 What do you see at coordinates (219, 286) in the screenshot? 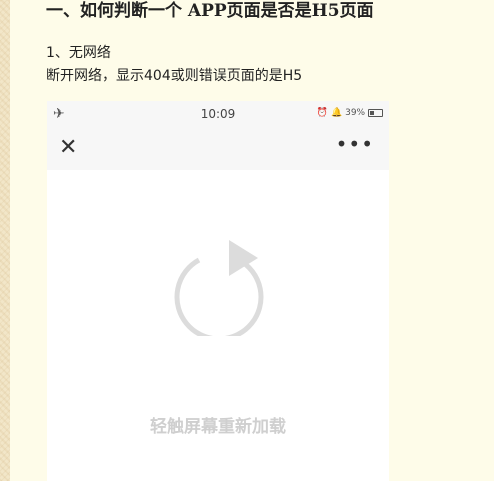
I see `refresh-icon` at bounding box center [219, 286].